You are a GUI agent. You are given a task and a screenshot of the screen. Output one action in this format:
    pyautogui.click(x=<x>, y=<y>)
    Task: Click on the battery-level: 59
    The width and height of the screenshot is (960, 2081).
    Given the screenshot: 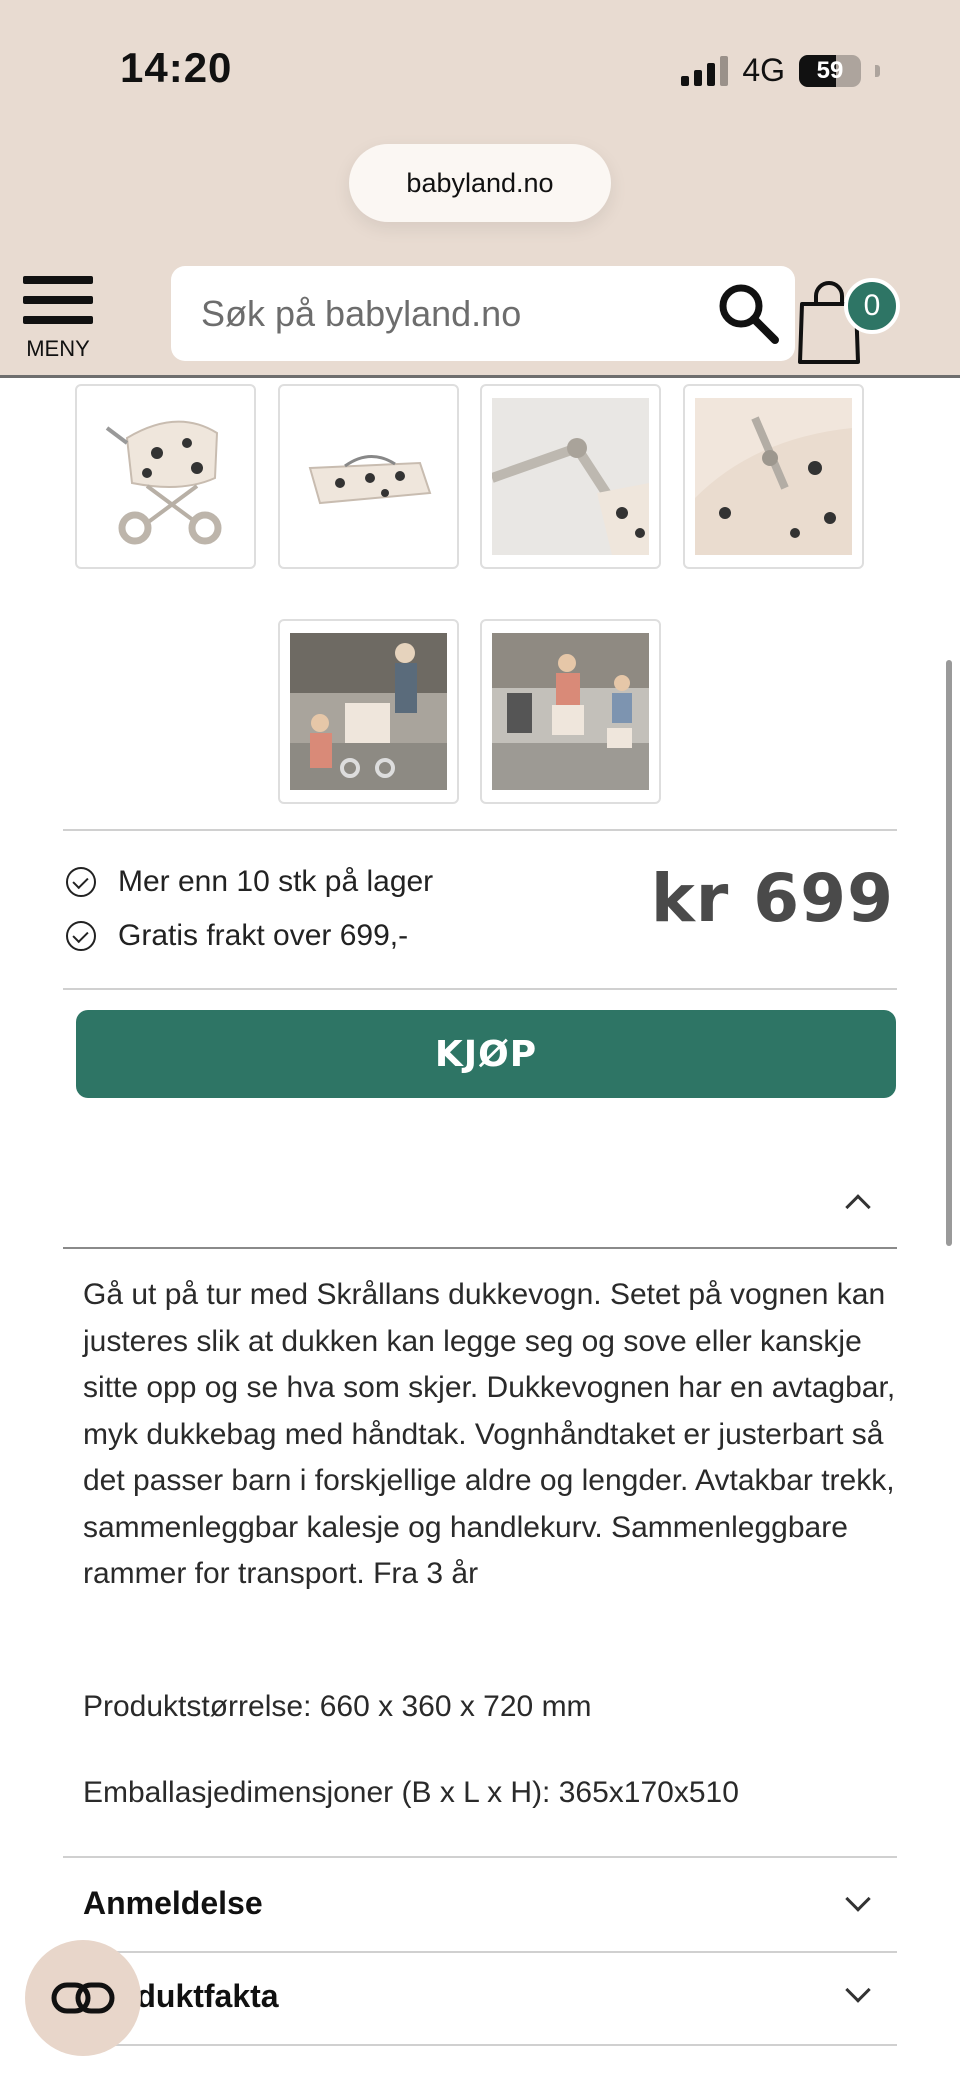 What is the action you would take?
    pyautogui.click(x=830, y=70)
    